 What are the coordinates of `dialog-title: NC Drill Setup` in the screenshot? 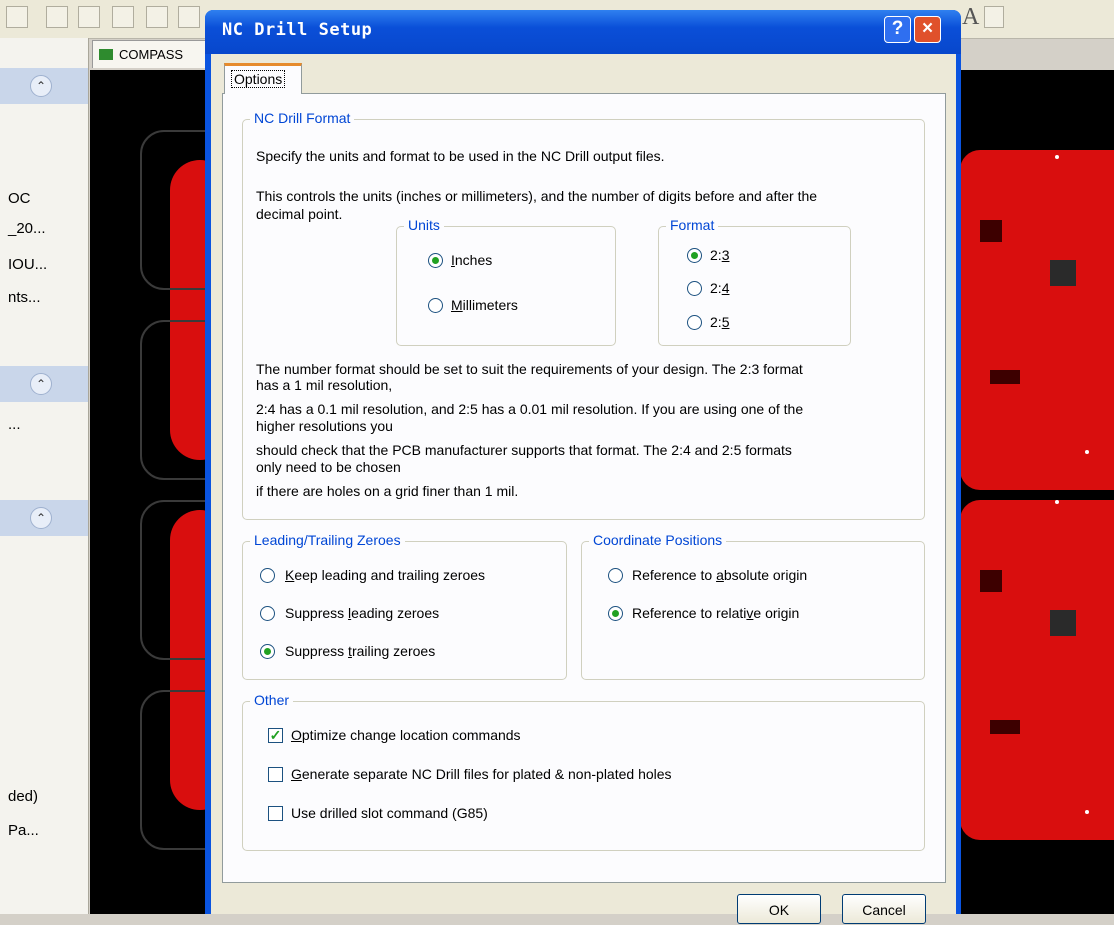 It's located at (297, 30).